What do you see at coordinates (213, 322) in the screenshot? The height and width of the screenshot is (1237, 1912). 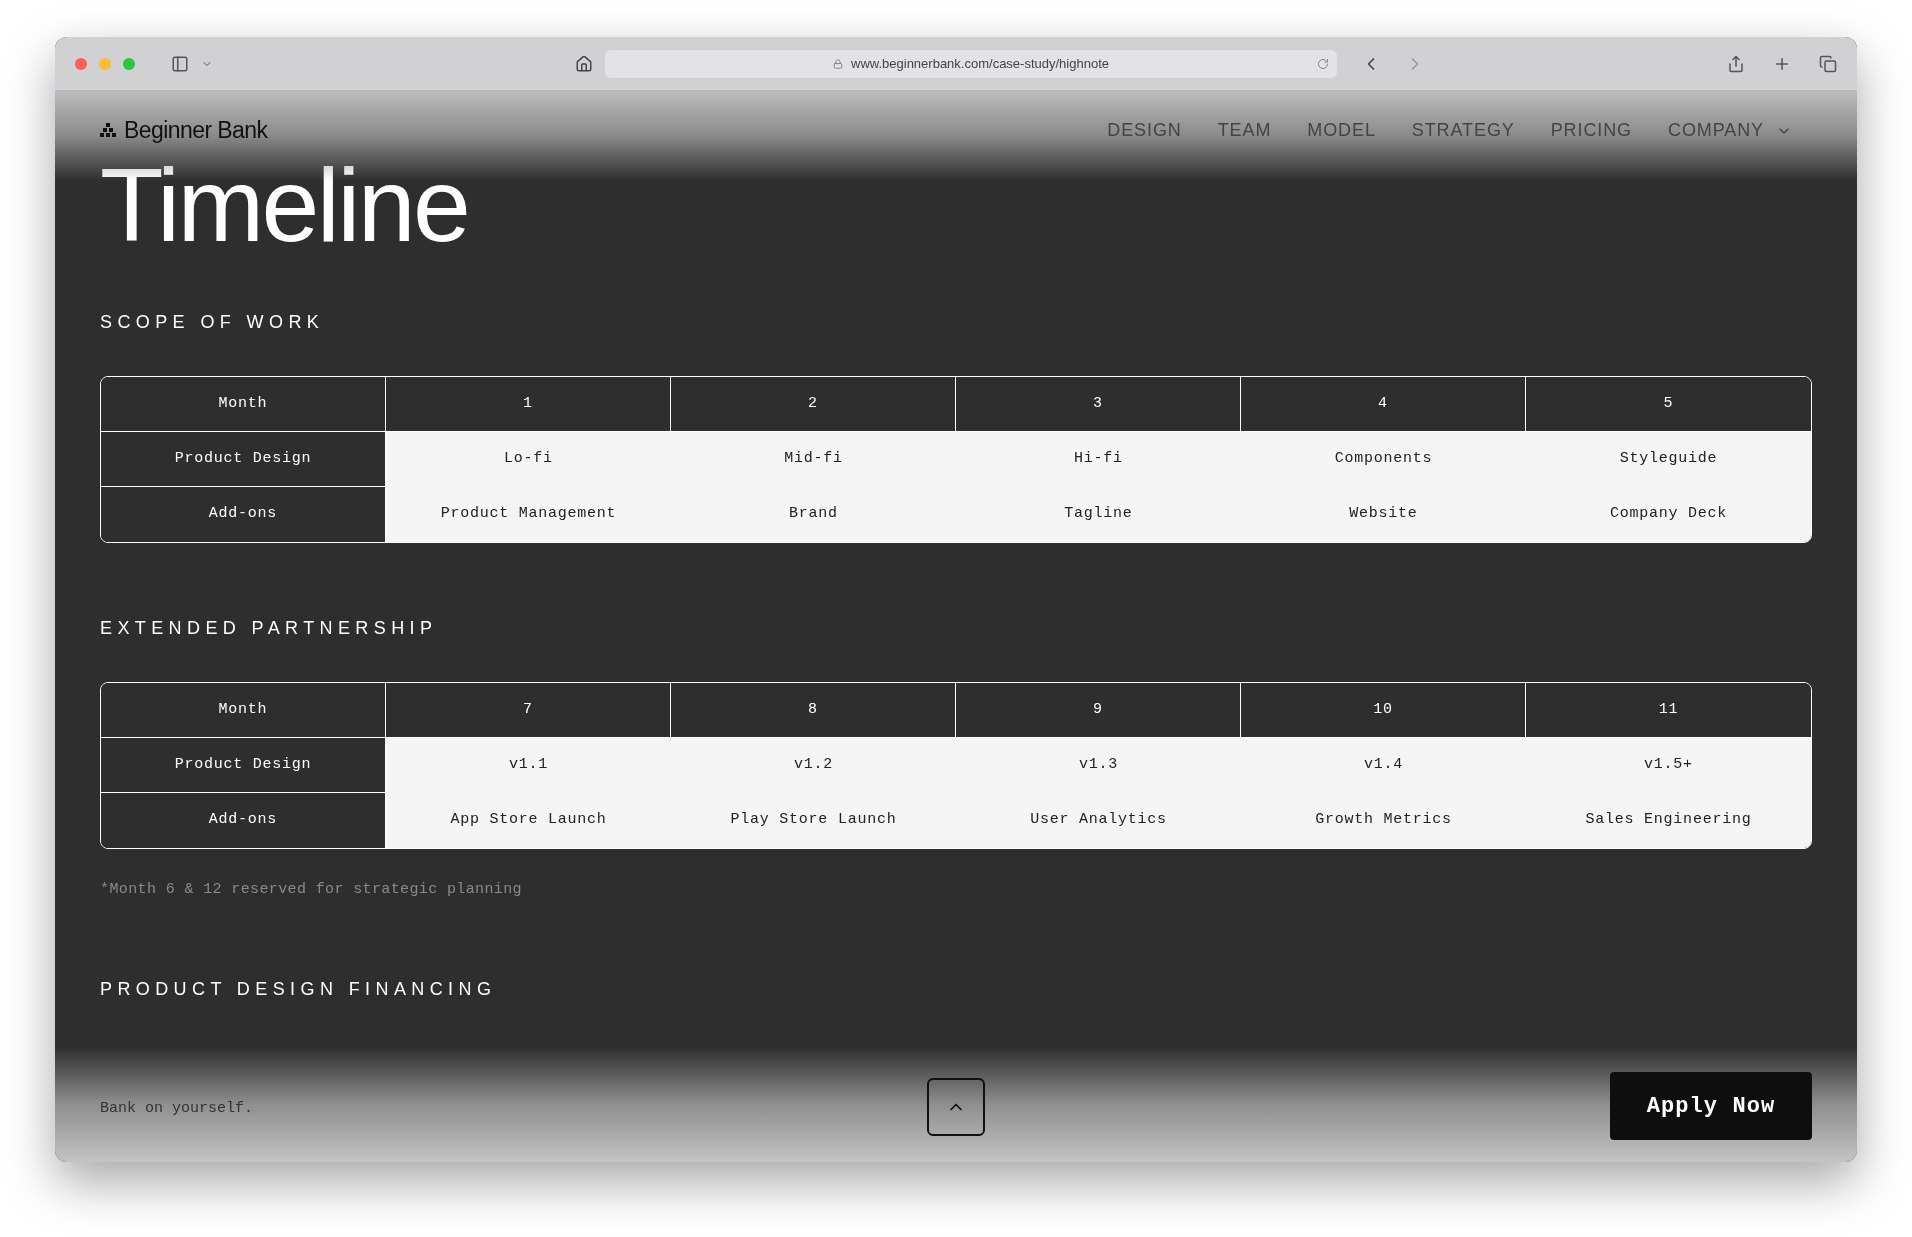 I see `section-heading: SCOPE OF WORK` at bounding box center [213, 322].